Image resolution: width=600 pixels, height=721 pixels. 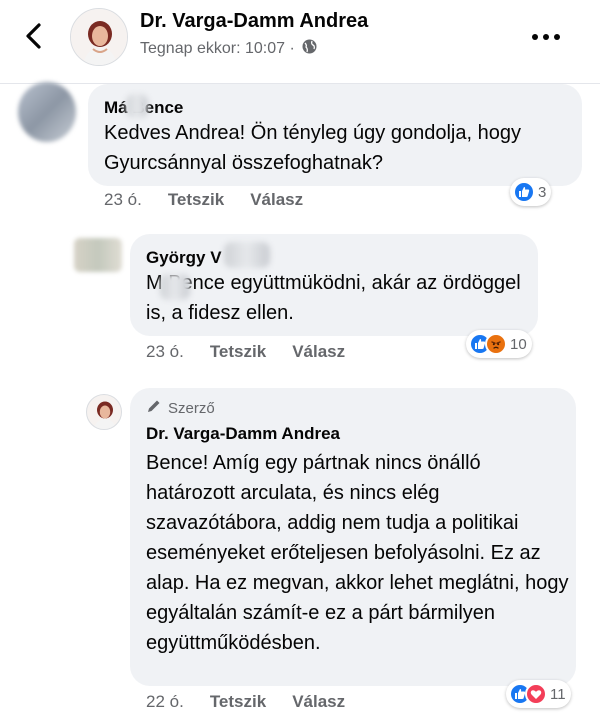 I want to click on comment-author: Dr. Varga-Damm Andrea, so click(x=243, y=434).